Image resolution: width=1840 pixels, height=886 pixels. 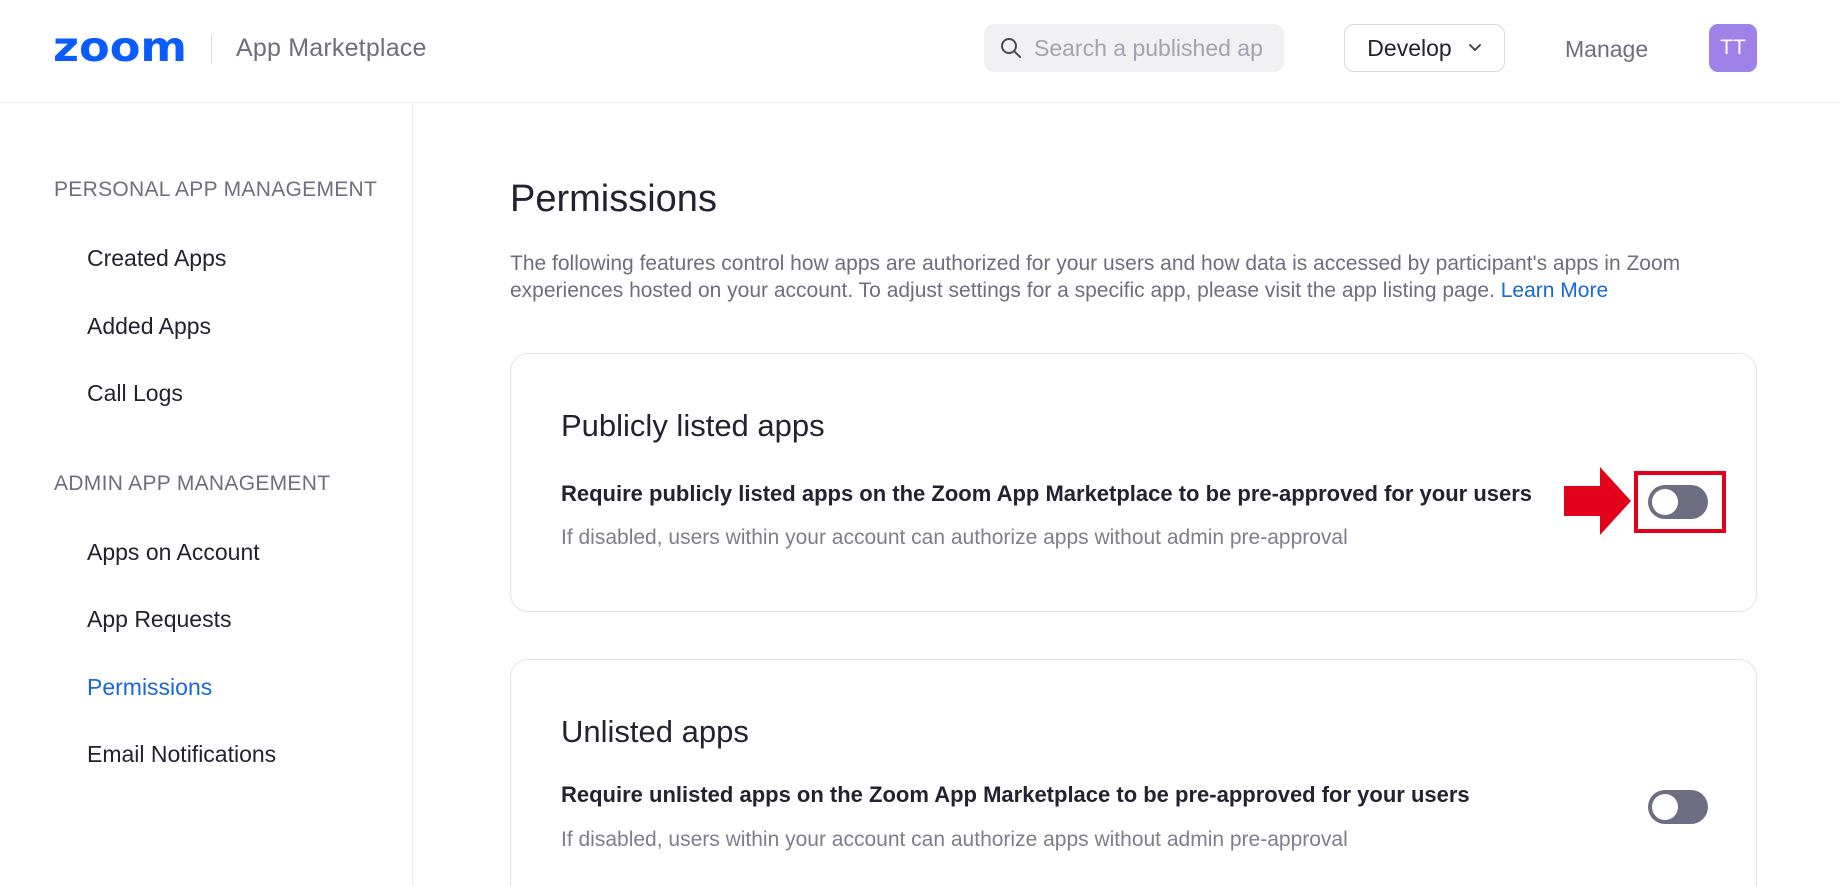 What do you see at coordinates (1606, 49) in the screenshot?
I see `manage-link: Manage` at bounding box center [1606, 49].